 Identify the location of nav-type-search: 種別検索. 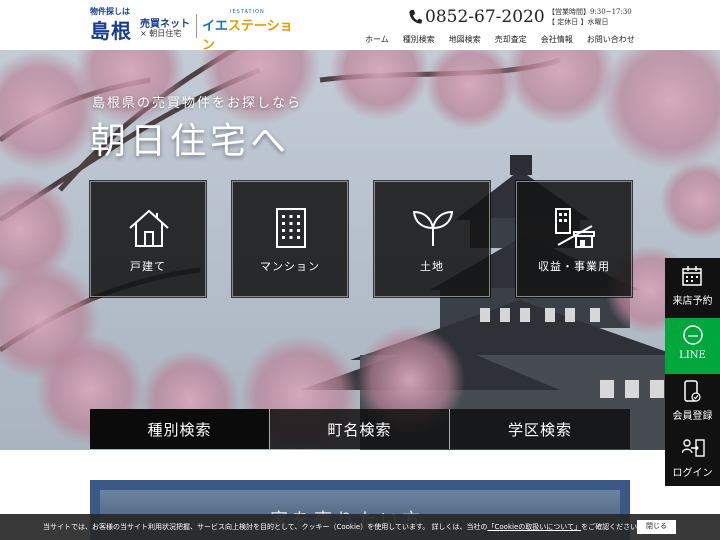
(419, 39).